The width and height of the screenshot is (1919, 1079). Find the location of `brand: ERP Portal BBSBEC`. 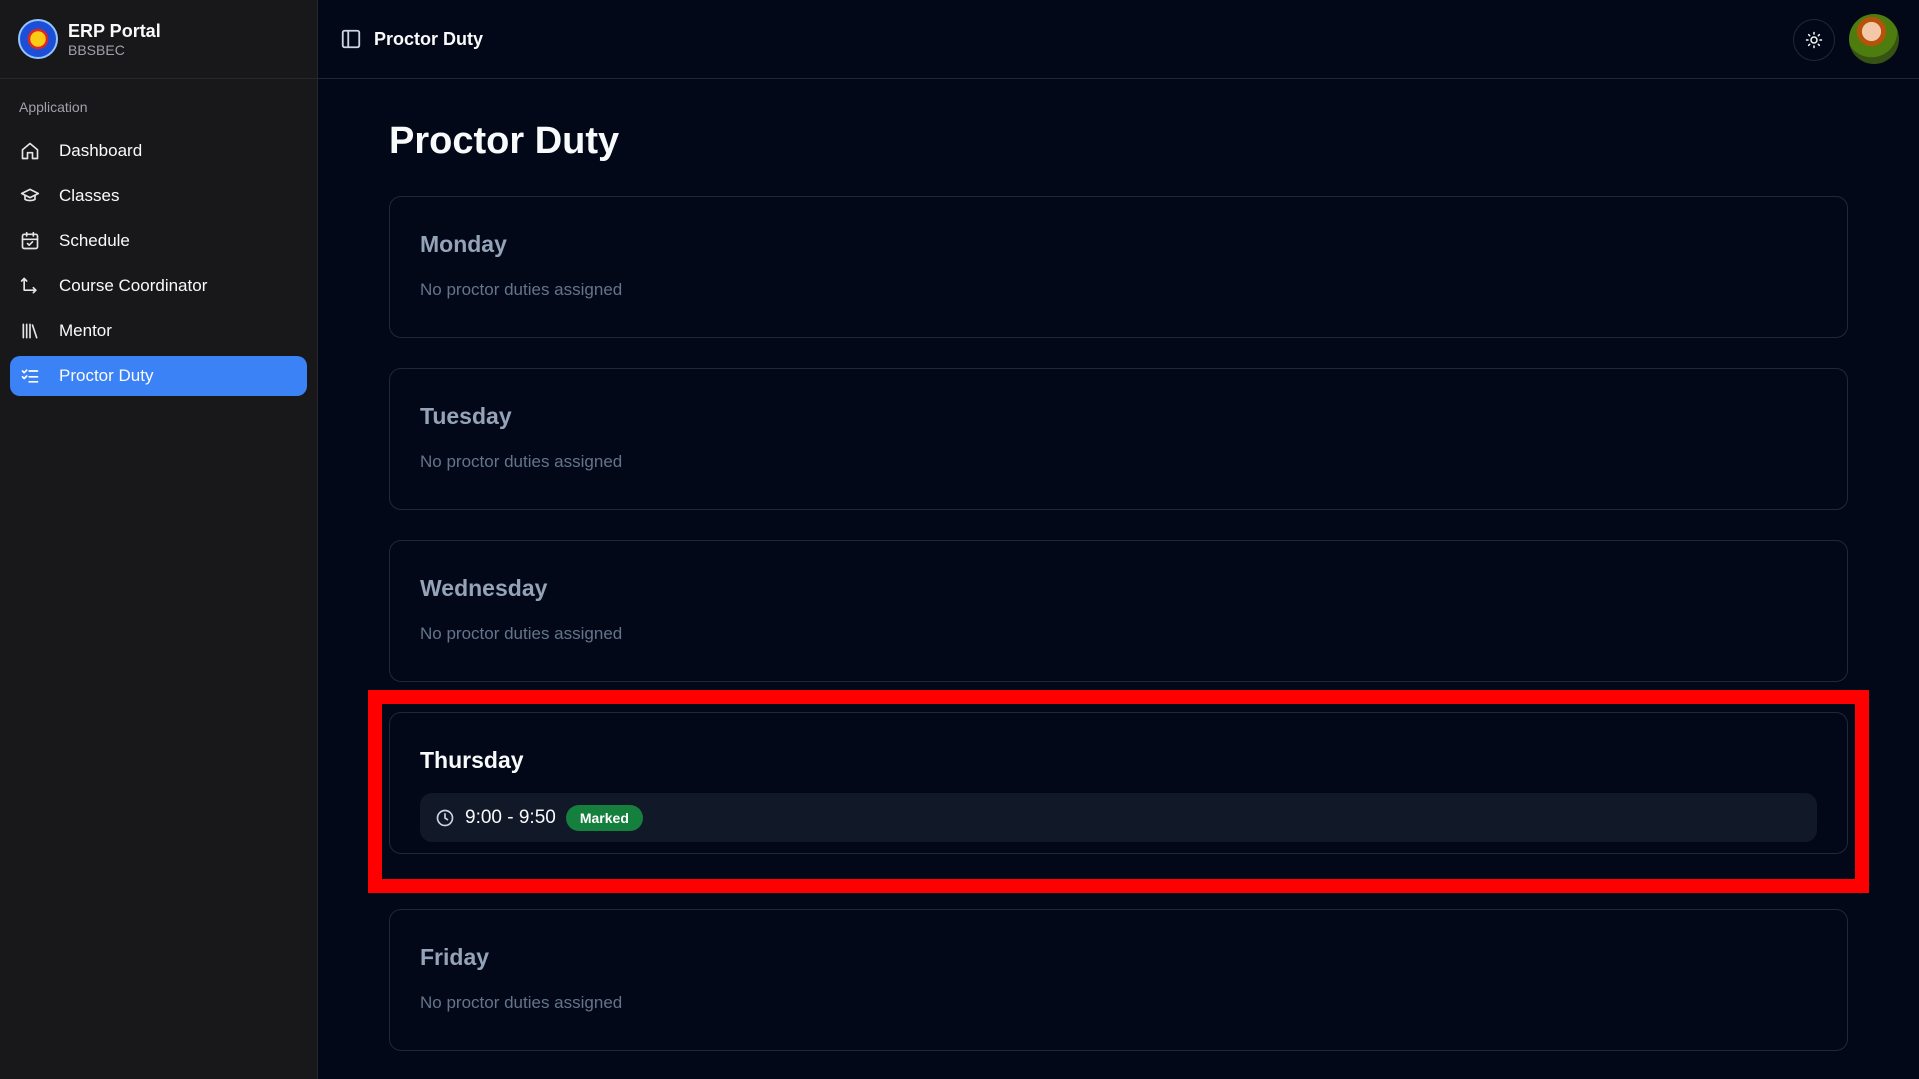

brand: ERP Portal BBSBEC is located at coordinates (158, 39).